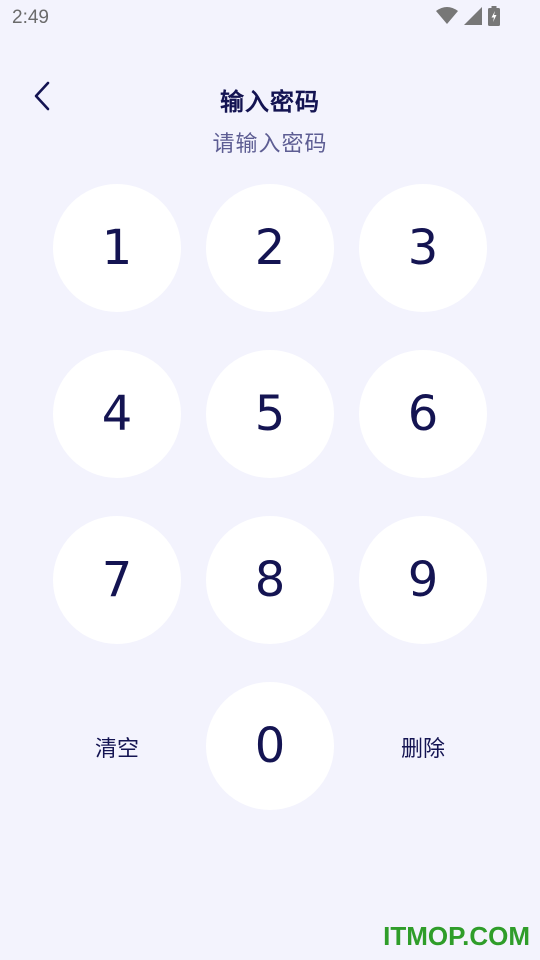  I want to click on key-7: 7, so click(117, 580).